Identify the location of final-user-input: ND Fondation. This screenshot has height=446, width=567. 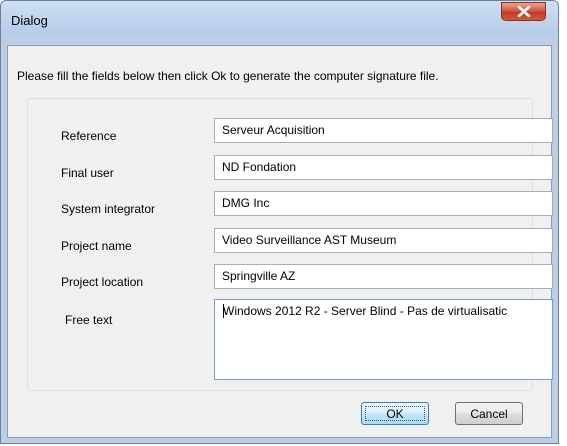
(383, 167).